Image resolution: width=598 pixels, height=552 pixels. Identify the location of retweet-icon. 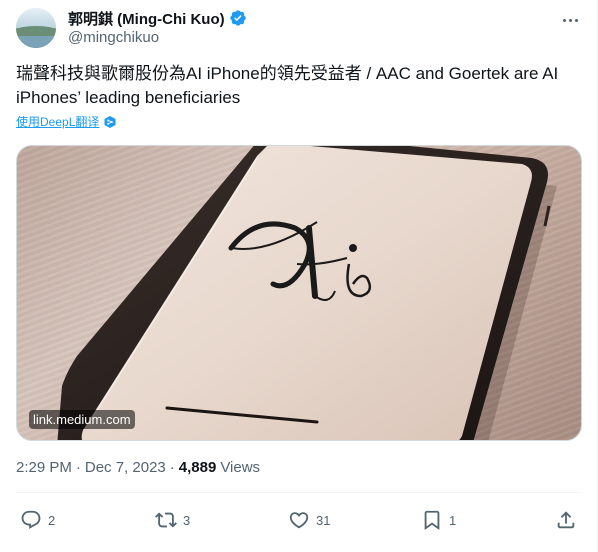
(166, 520).